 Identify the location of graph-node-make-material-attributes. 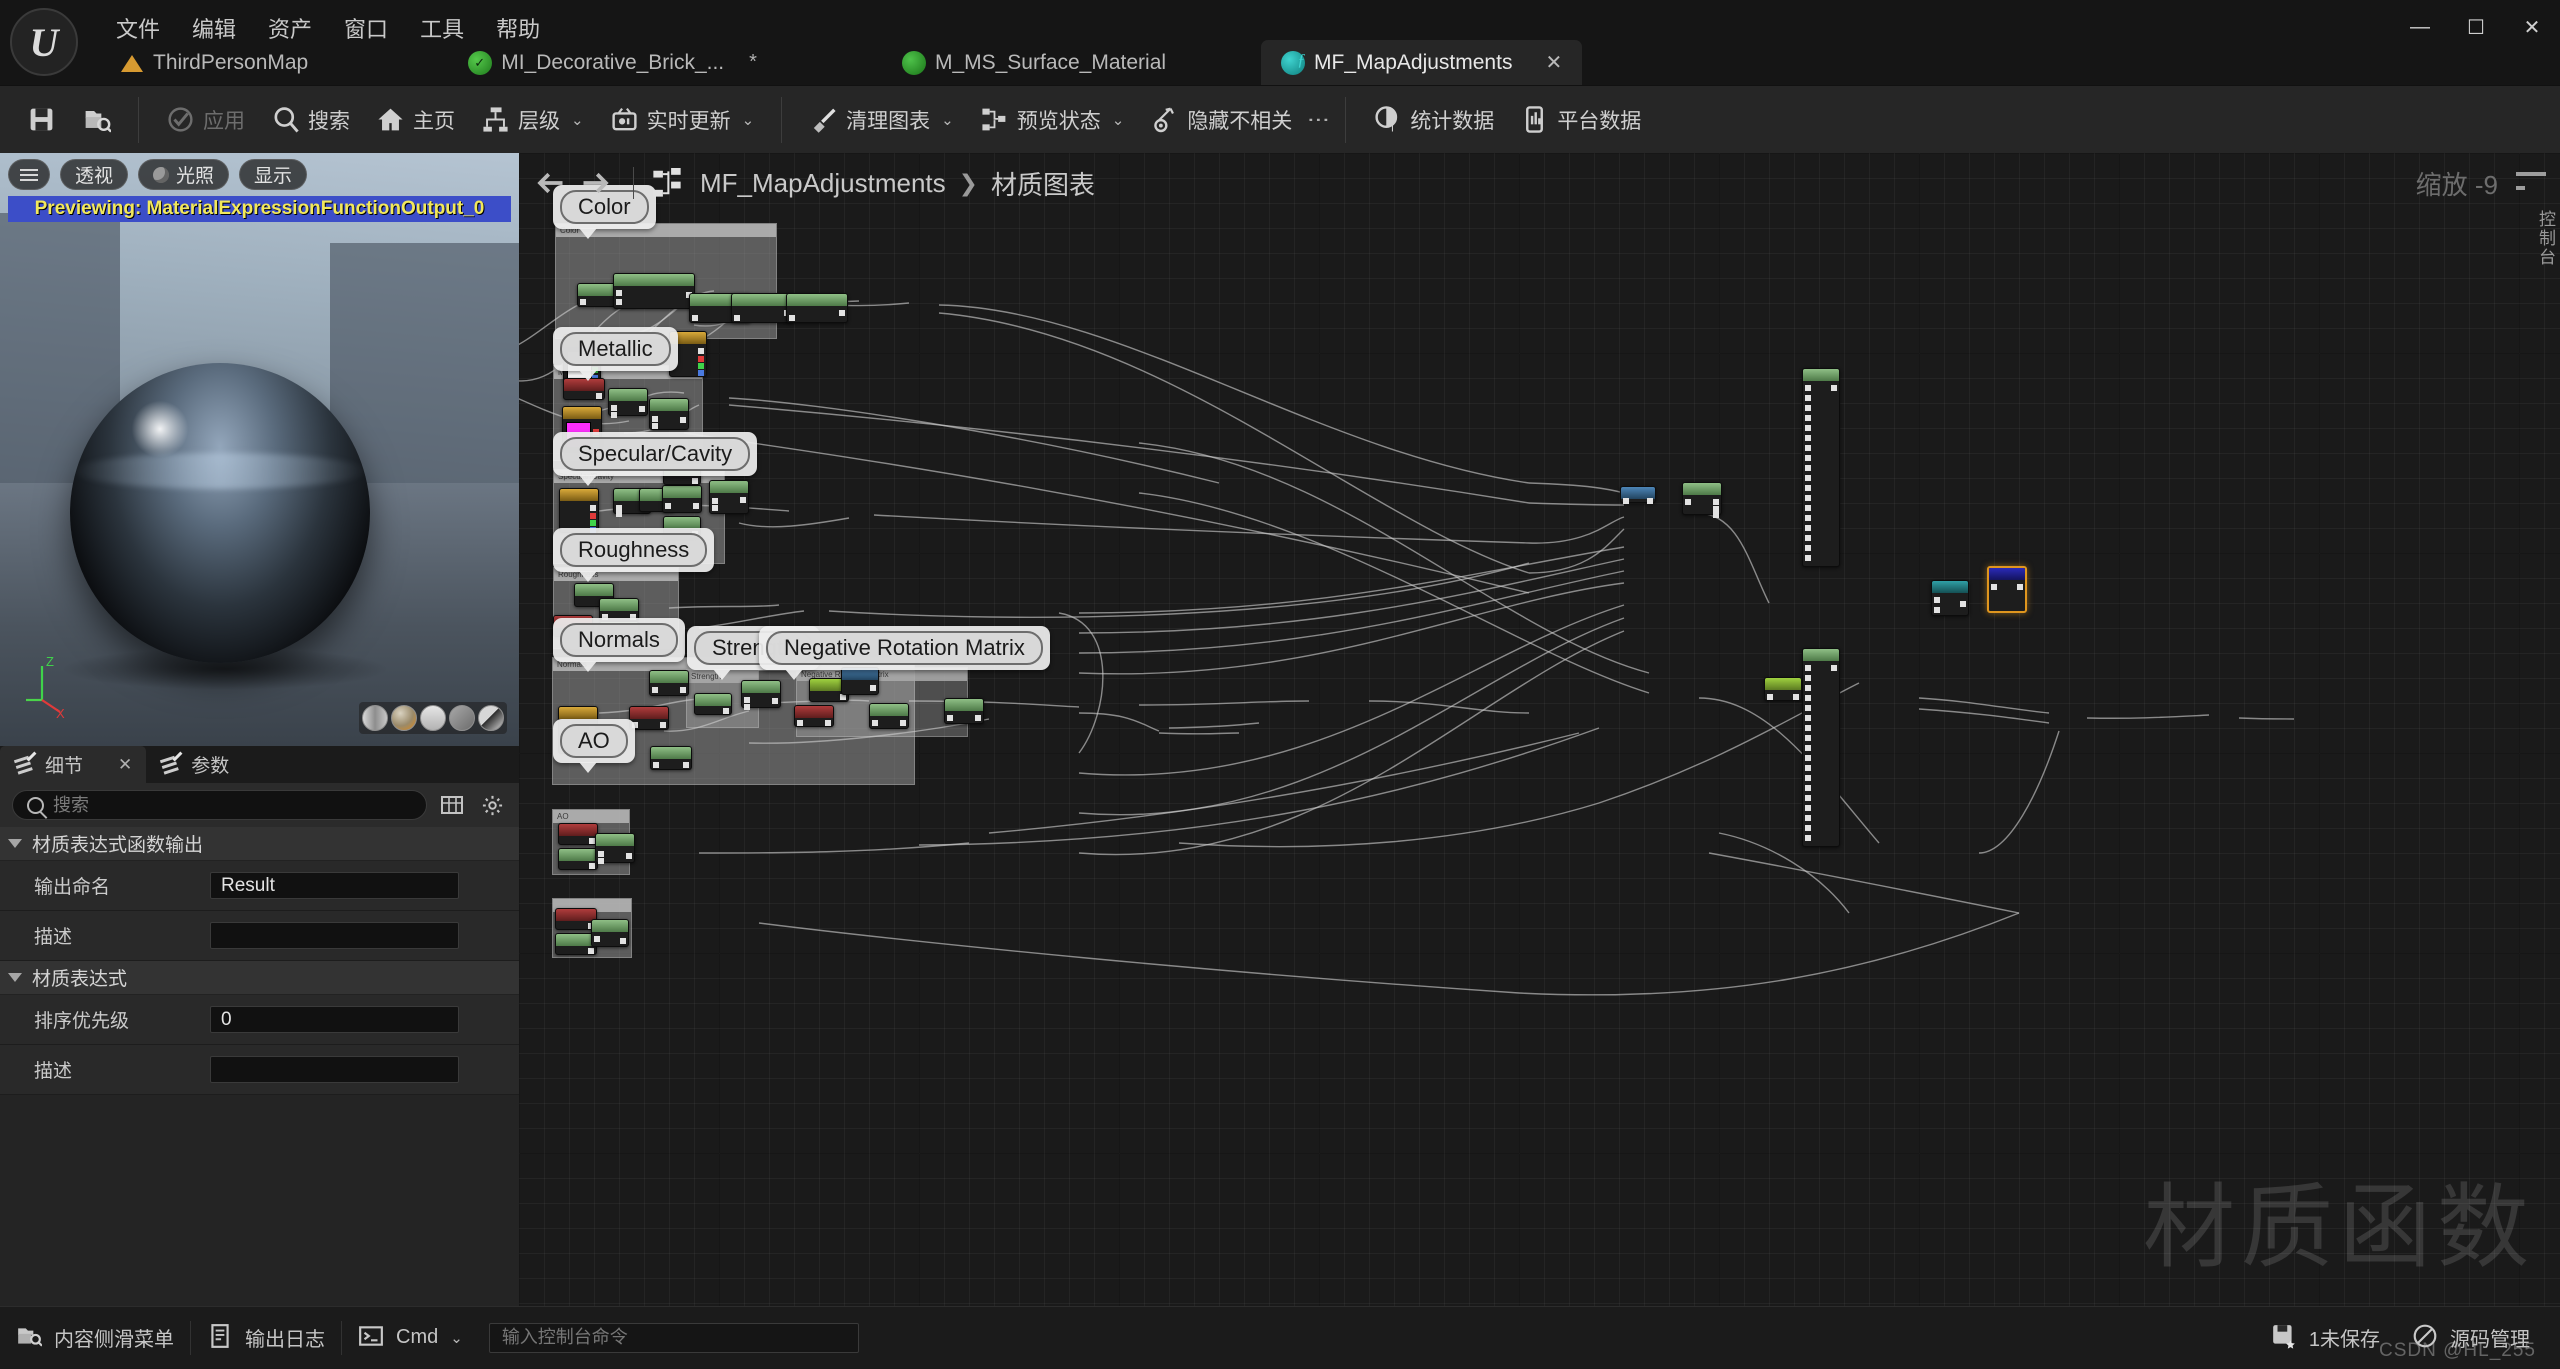
(1821, 467).